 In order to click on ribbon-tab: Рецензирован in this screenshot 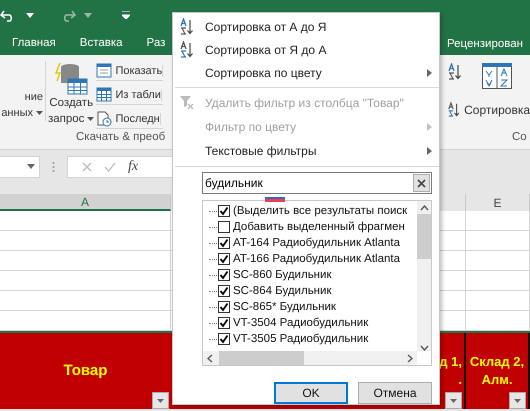, I will do `click(485, 44)`.